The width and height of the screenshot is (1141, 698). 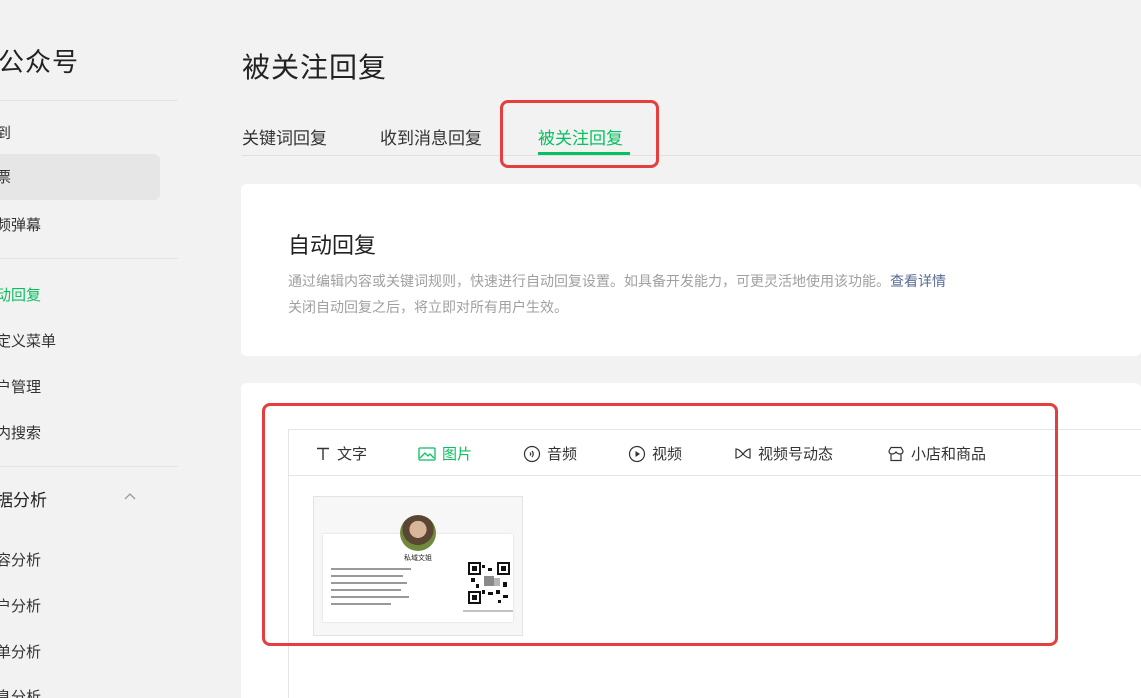 What do you see at coordinates (332, 246) in the screenshot?
I see `intro-title: 自动回复` at bounding box center [332, 246].